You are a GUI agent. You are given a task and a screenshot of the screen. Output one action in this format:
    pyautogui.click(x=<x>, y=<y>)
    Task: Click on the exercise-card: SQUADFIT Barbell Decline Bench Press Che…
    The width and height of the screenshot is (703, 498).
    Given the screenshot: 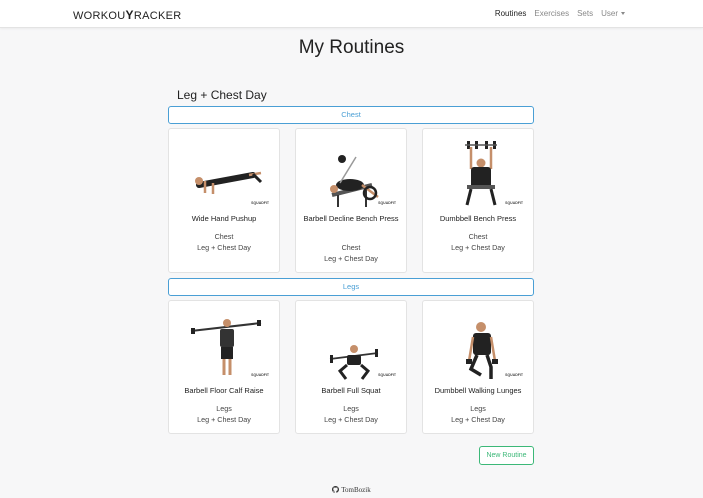 What is the action you would take?
    pyautogui.click(x=351, y=200)
    